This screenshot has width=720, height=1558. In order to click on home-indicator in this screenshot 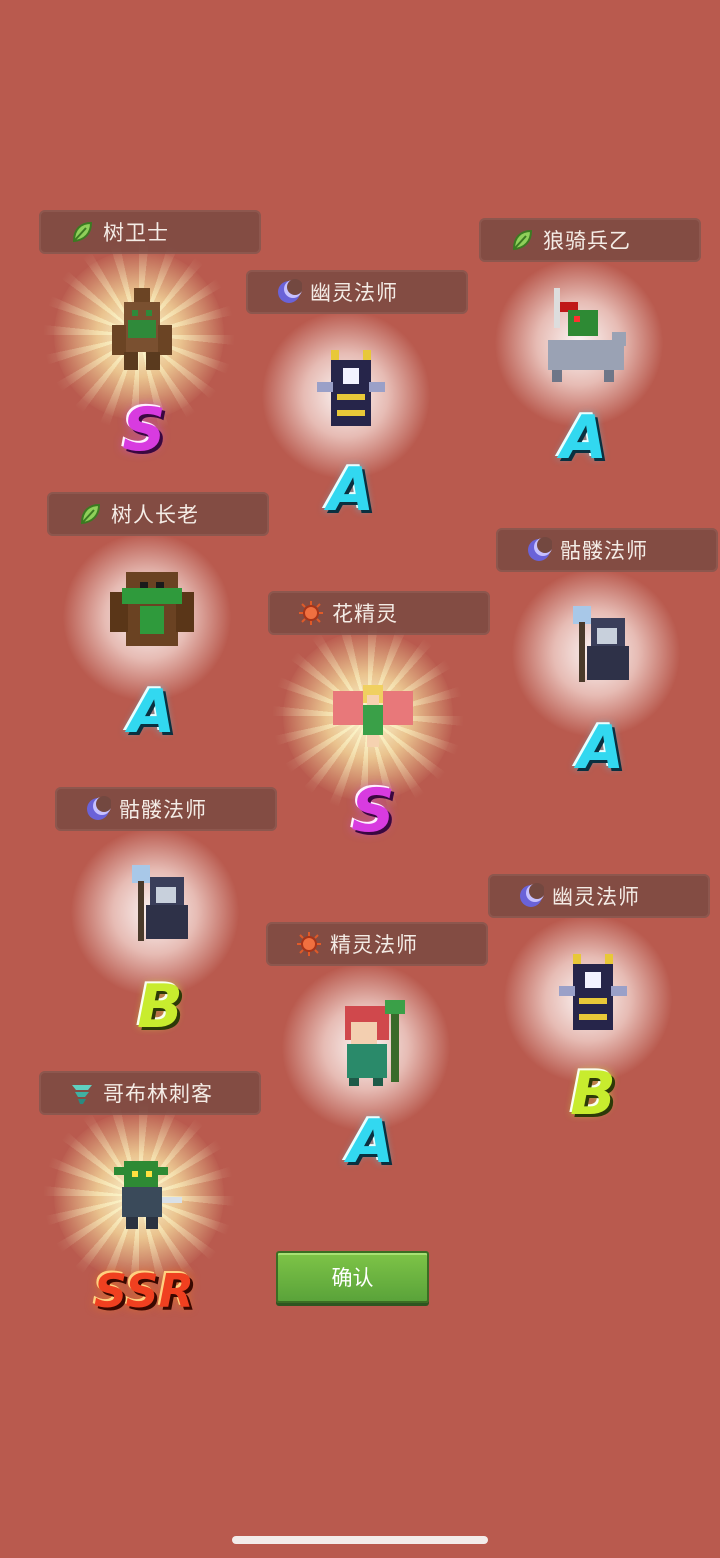, I will do `click(360, 1540)`.